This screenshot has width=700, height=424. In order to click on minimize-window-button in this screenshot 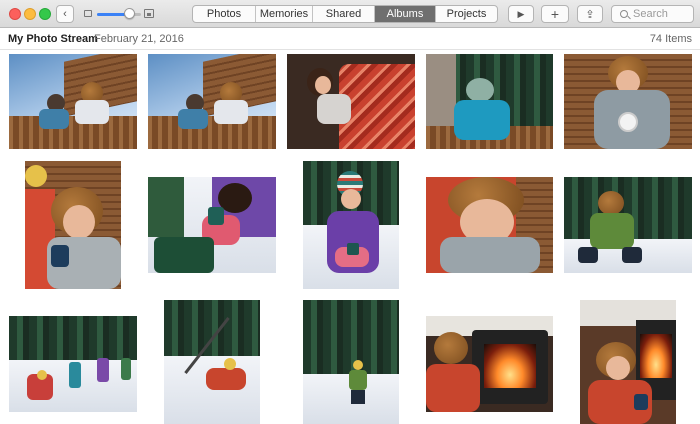, I will do `click(30, 14)`.